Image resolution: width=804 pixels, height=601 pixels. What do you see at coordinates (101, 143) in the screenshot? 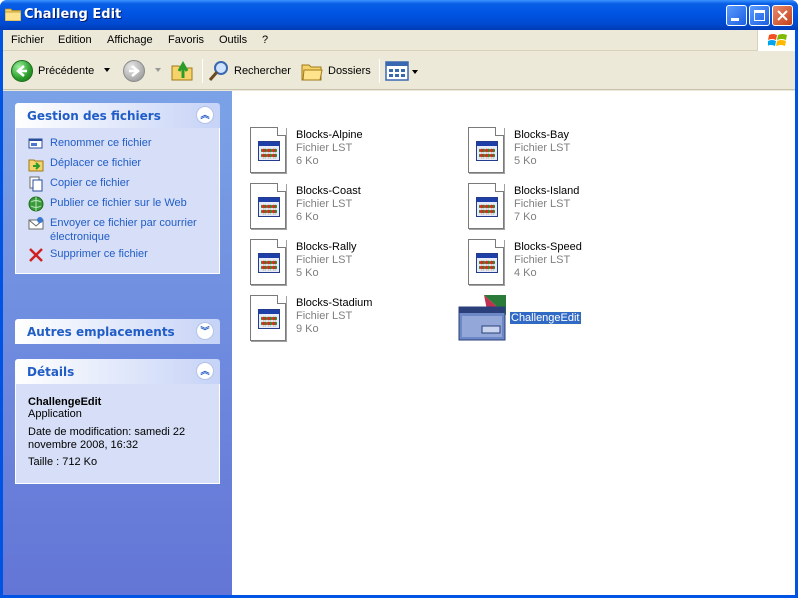
I see `task-rename-label: Renommer ce fichier` at bounding box center [101, 143].